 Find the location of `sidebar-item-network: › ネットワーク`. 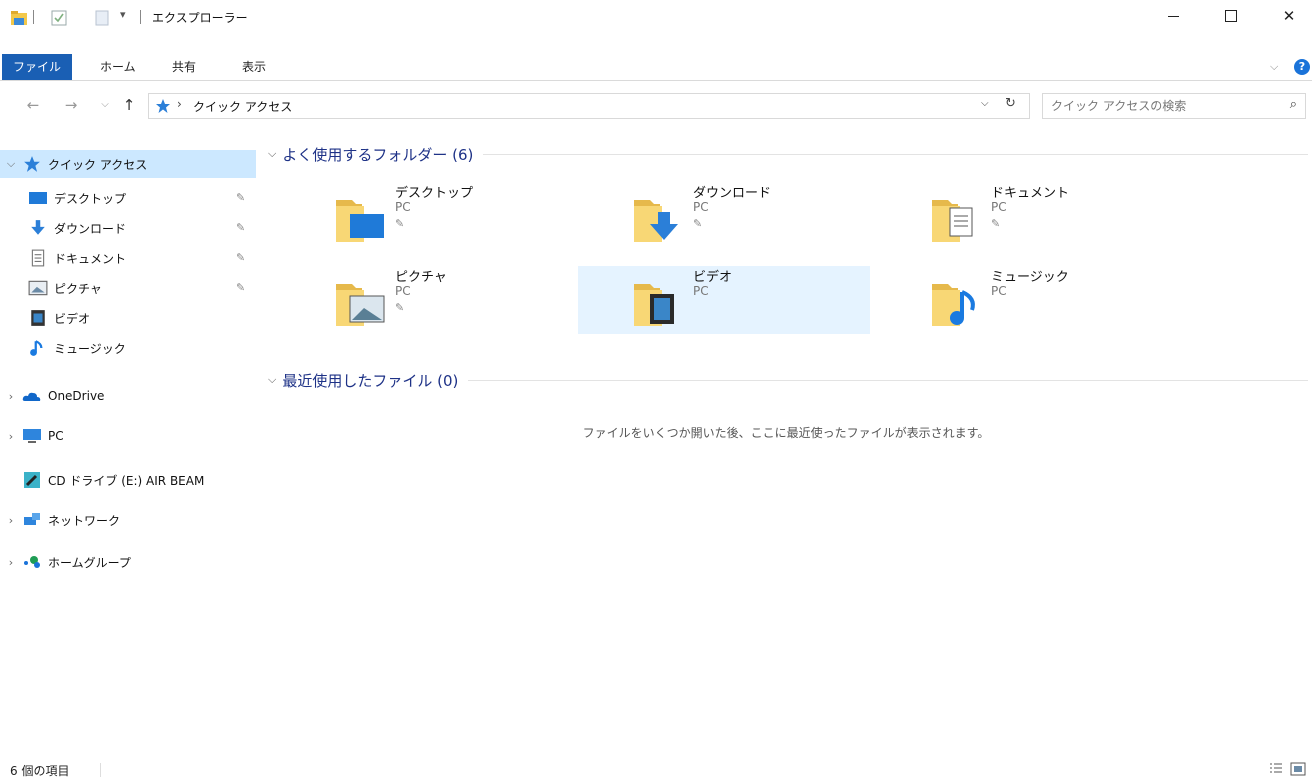

sidebar-item-network: › ネットワーク is located at coordinates (128, 520).